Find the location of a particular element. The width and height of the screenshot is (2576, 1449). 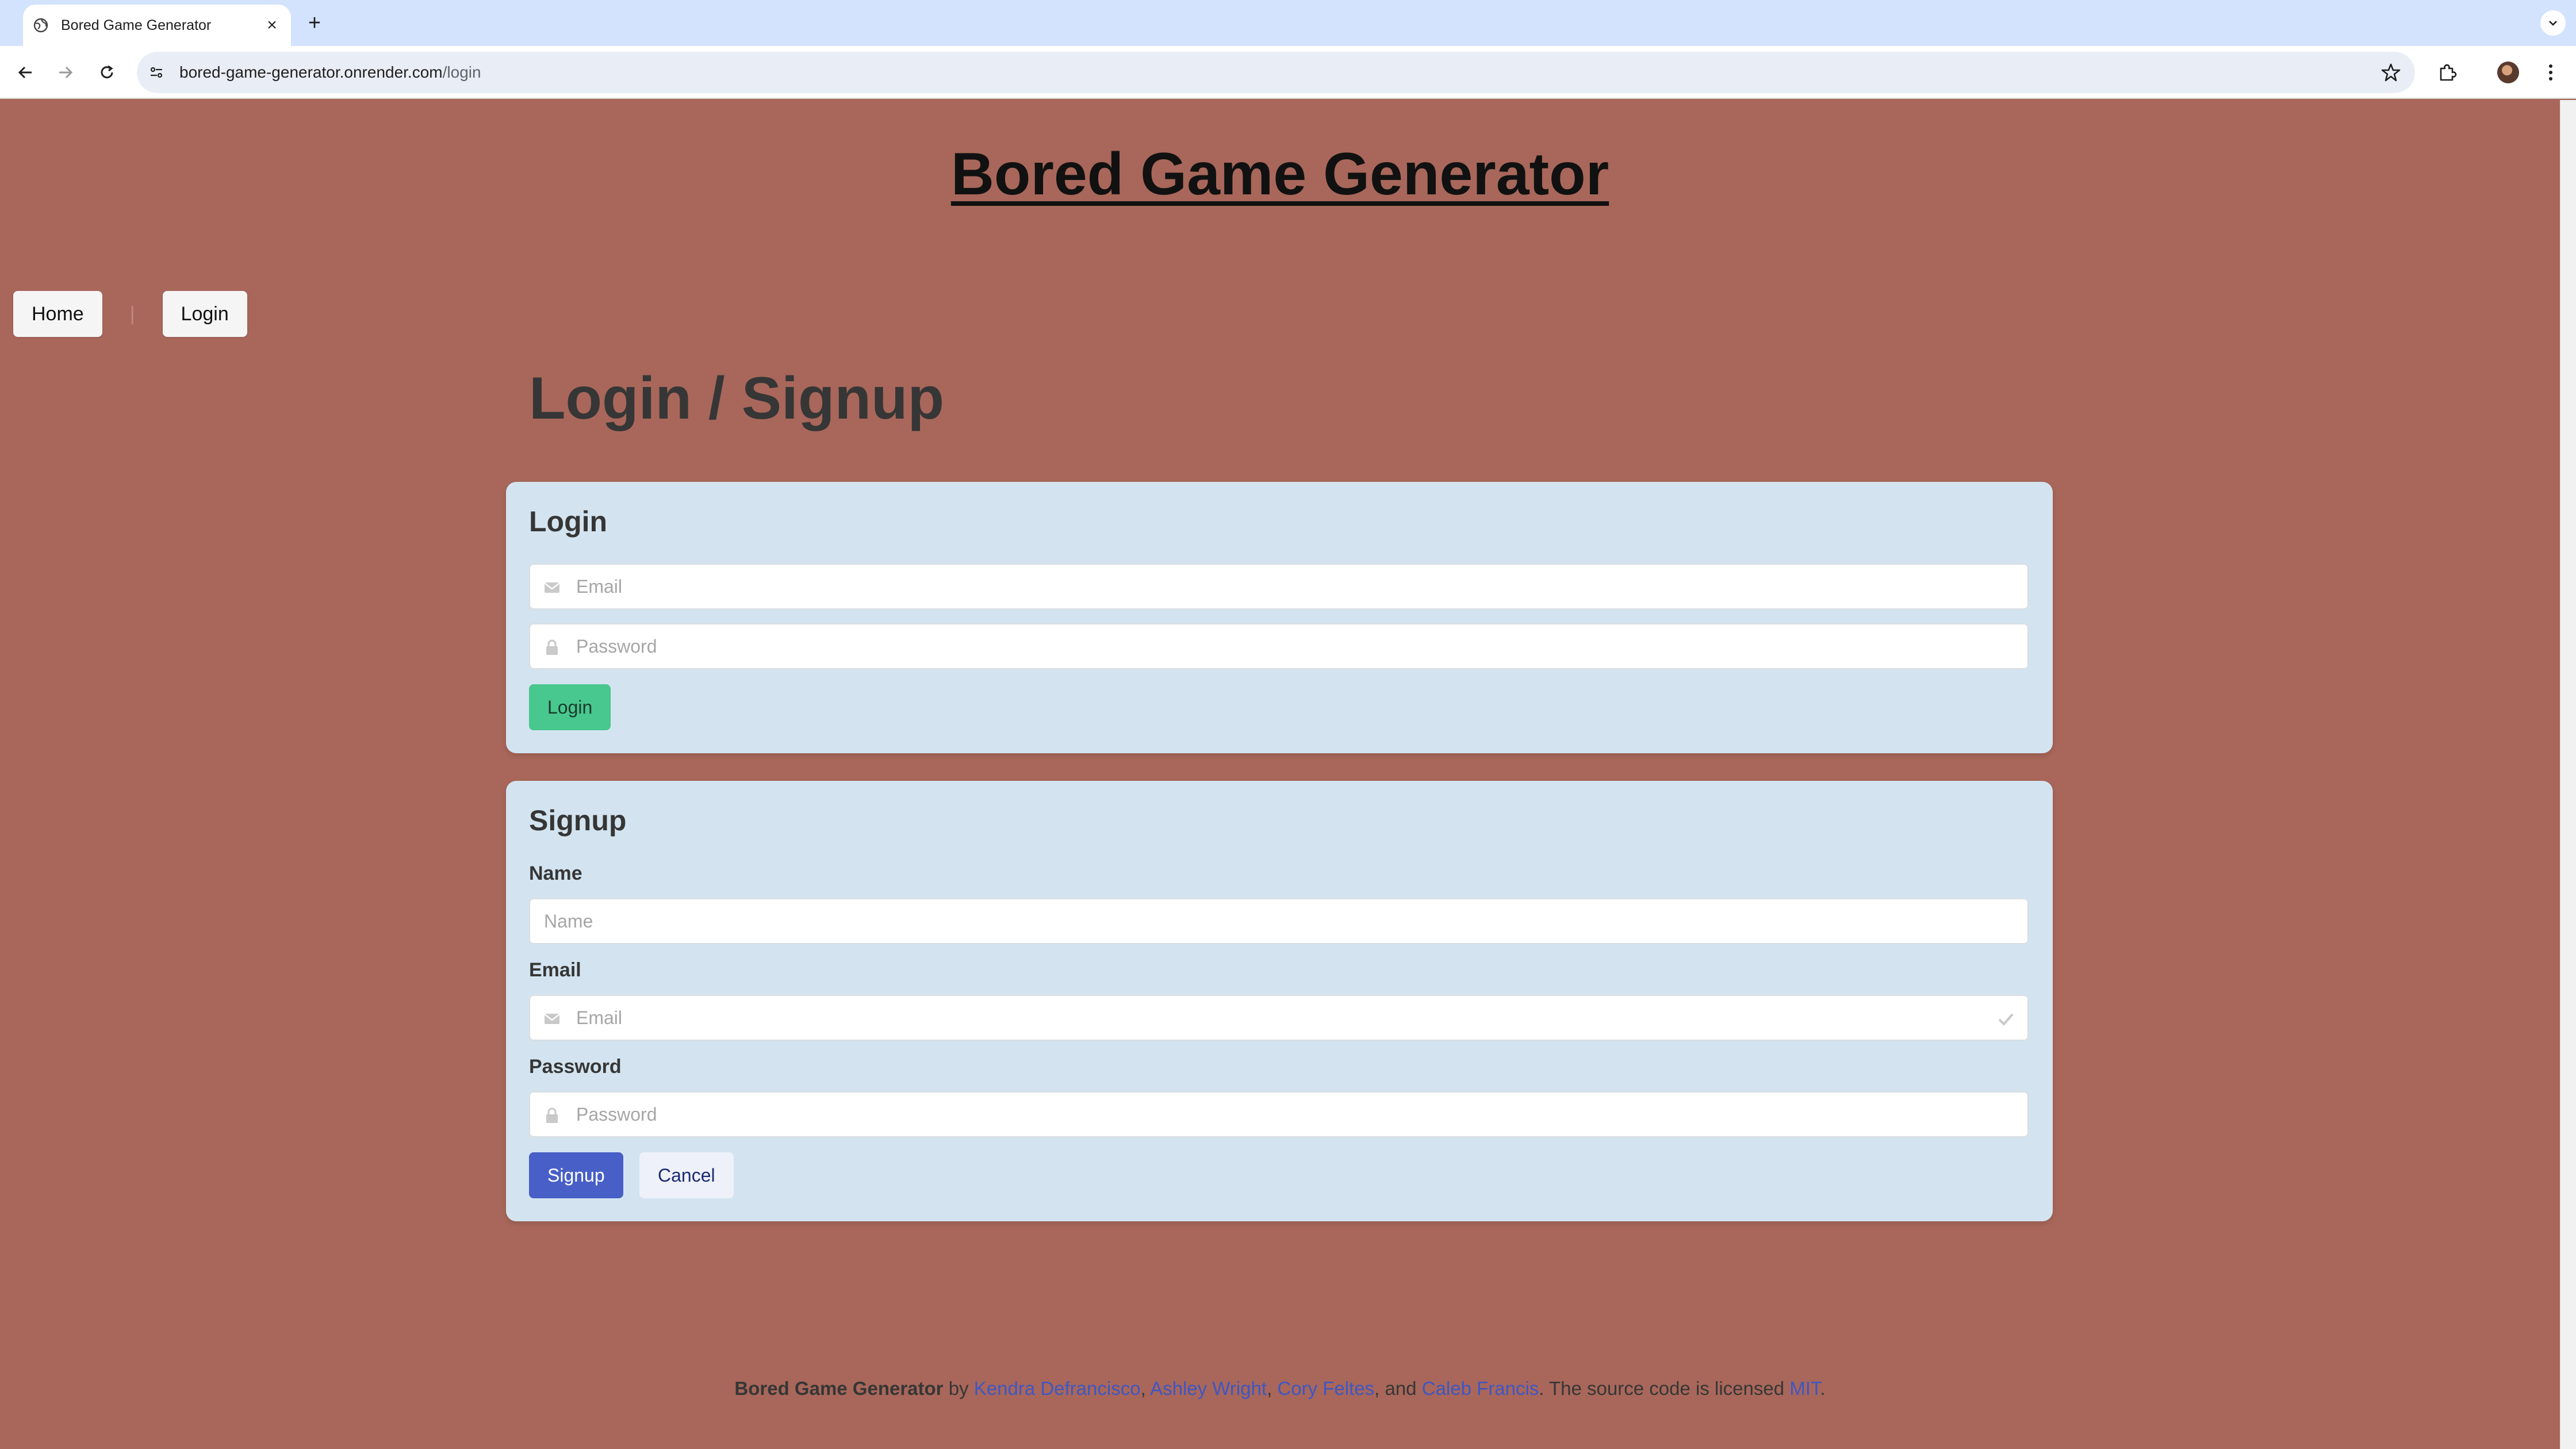

signup-name-field is located at coordinates (1279, 921).